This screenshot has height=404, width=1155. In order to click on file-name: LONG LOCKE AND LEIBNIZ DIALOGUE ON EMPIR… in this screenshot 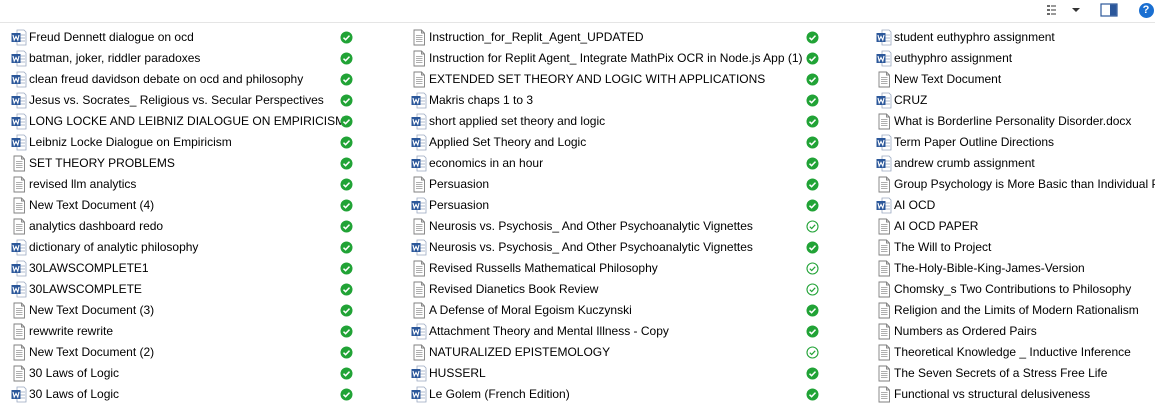, I will do `click(187, 121)`.